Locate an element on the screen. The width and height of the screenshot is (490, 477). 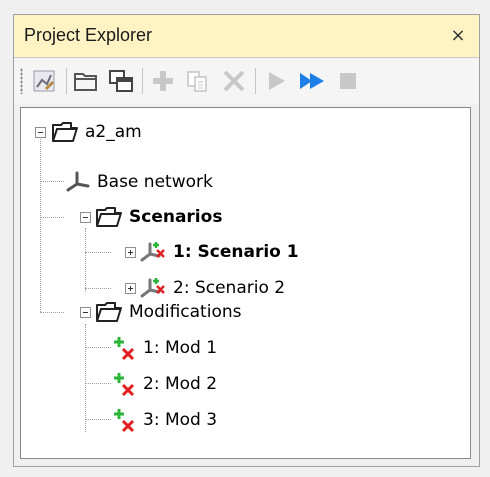
tree-item-scenarios: Scenarios is located at coordinates (158, 217).